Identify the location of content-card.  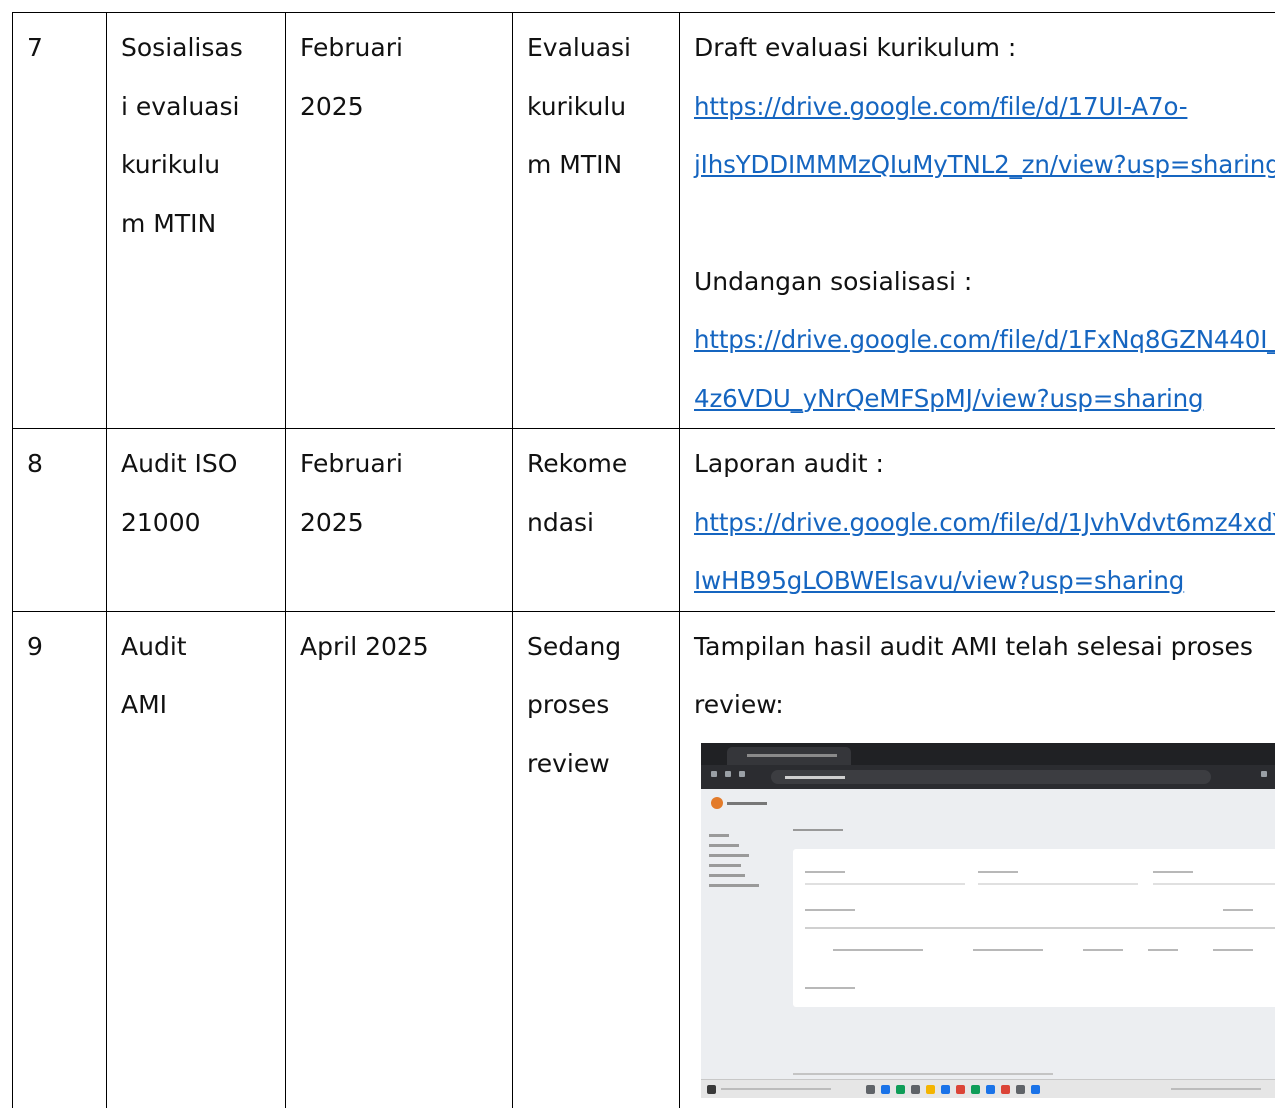
(1034, 928).